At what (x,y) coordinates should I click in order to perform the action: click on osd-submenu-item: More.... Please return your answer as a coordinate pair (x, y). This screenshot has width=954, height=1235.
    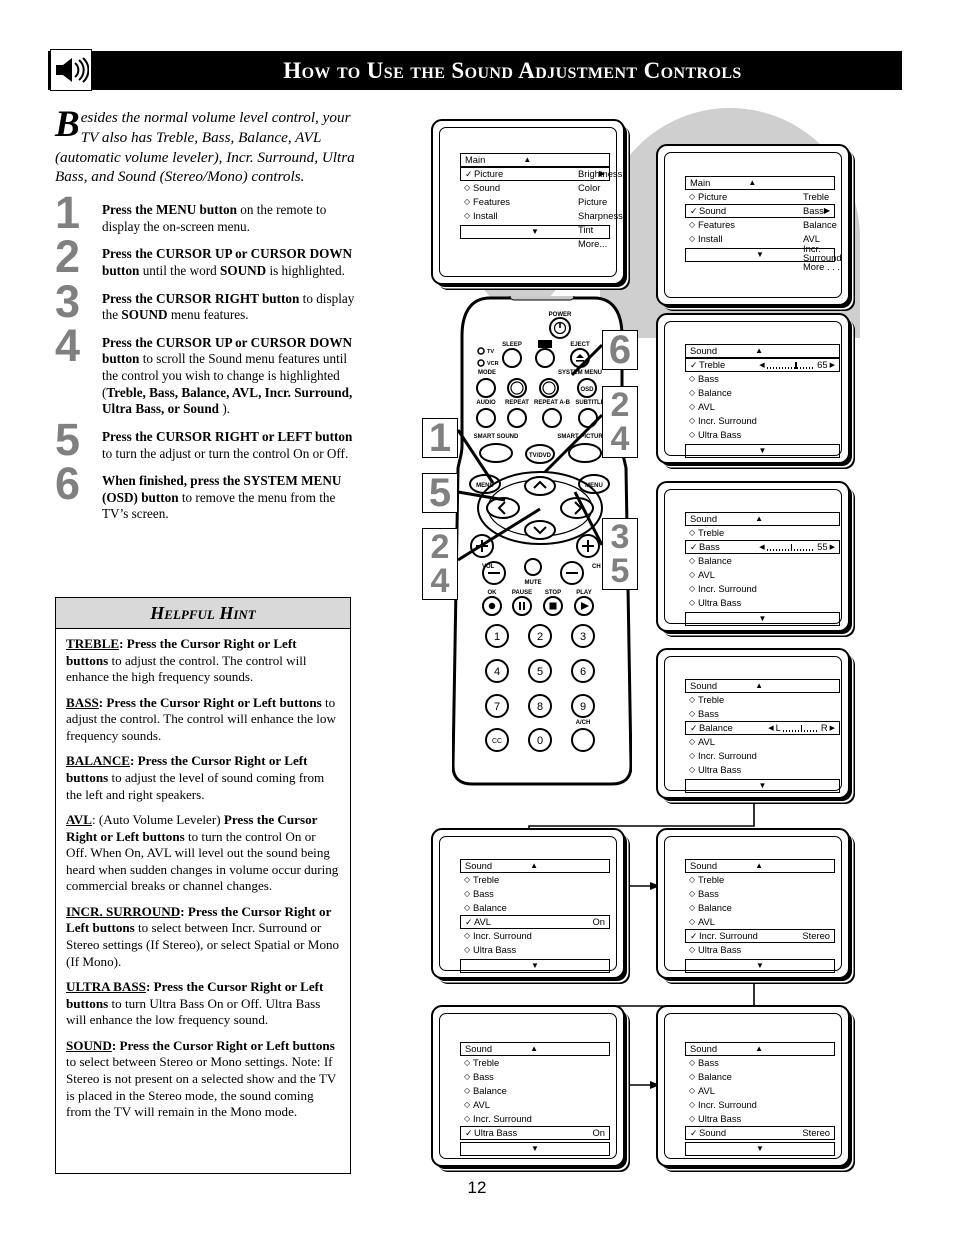
    Looking at the image, I should click on (600, 244).